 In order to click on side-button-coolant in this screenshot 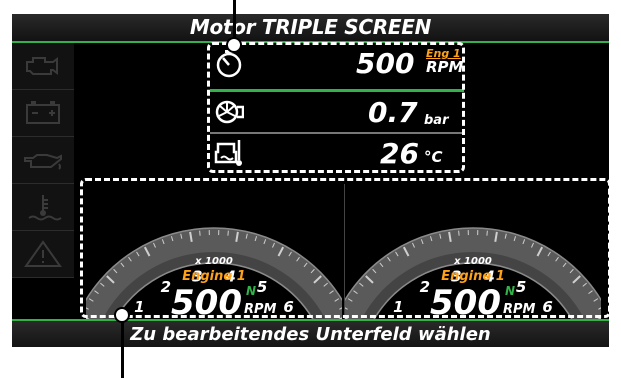, I will do `click(43, 207)`.